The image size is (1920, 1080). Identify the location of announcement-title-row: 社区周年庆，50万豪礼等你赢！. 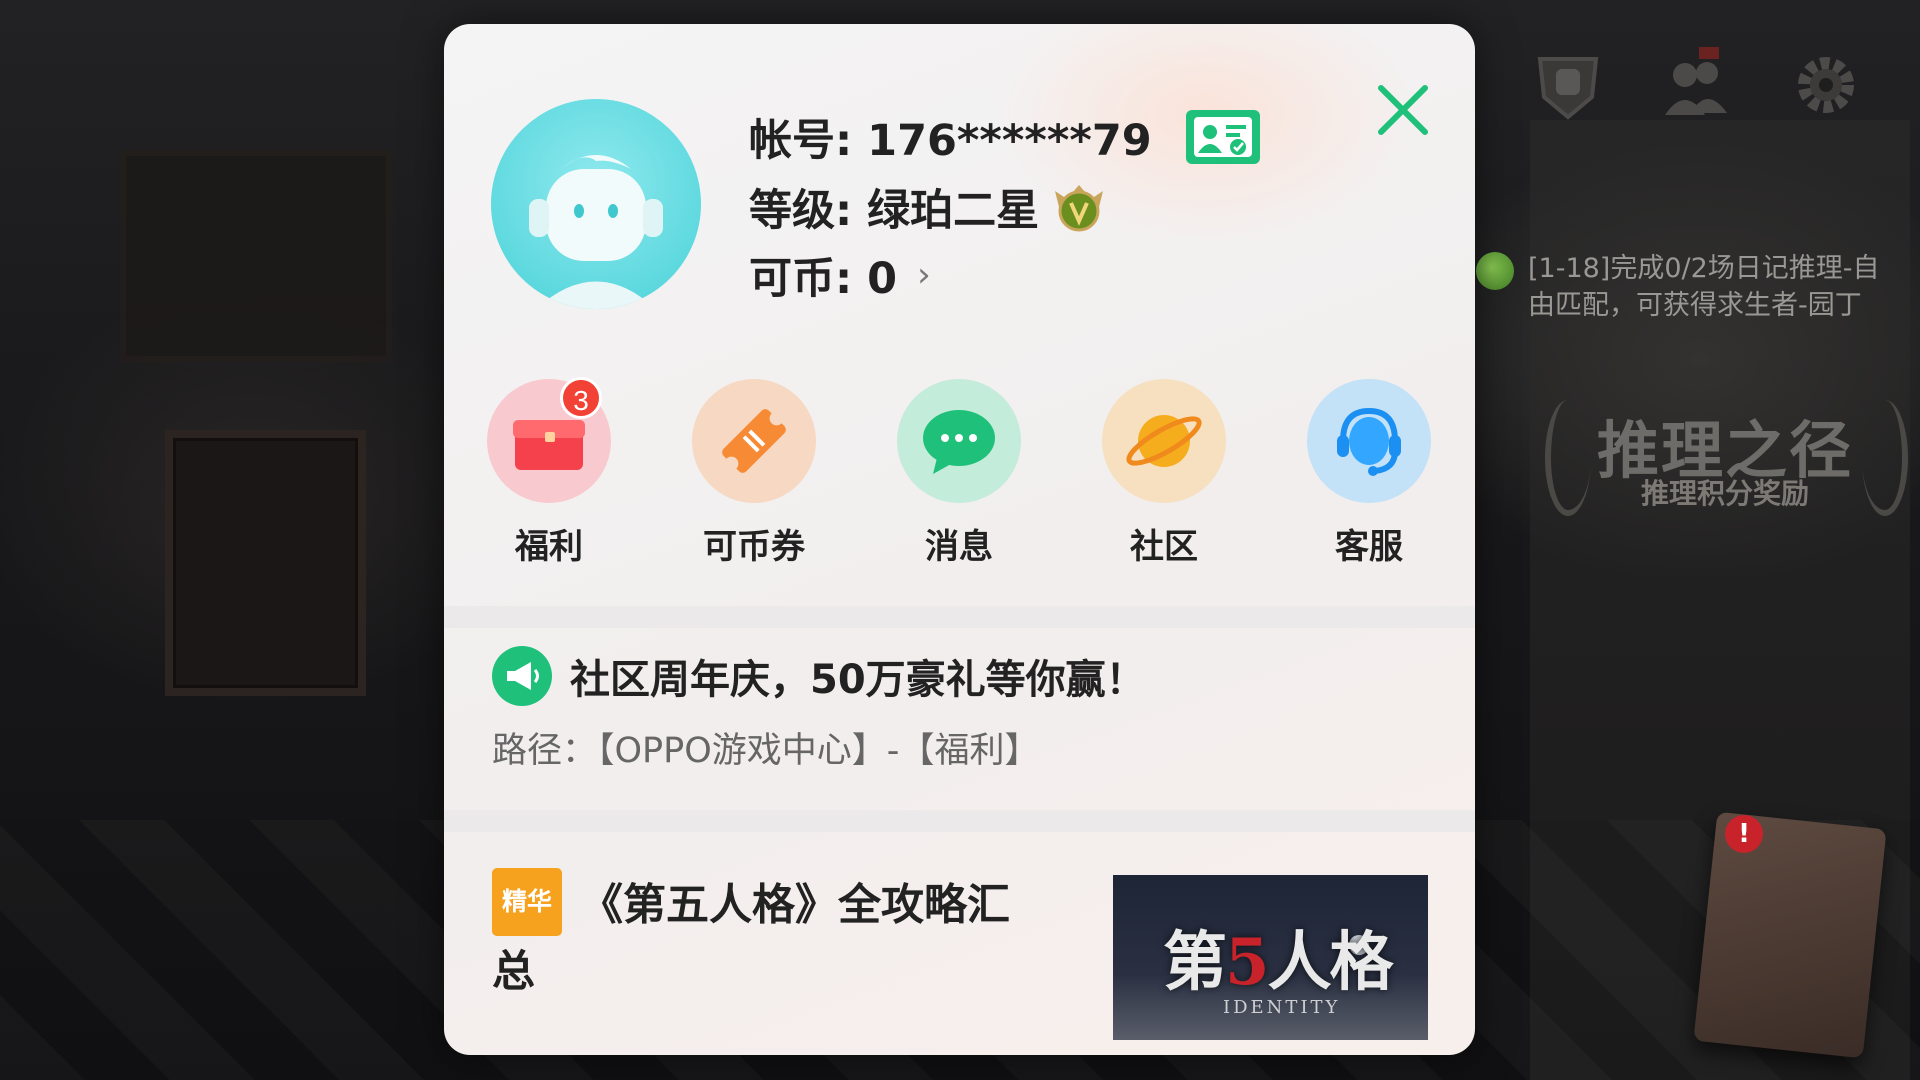
(963, 676).